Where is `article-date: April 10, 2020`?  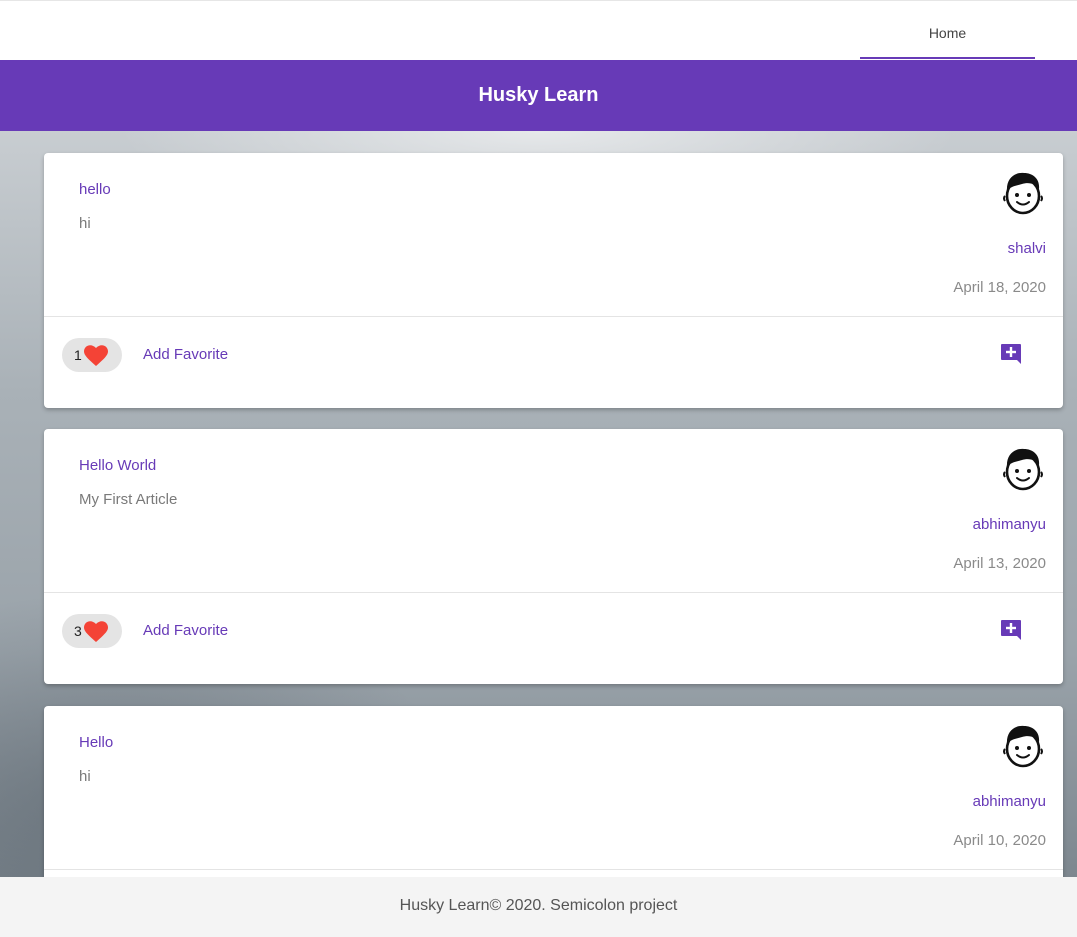 article-date: April 10, 2020 is located at coordinates (999, 840).